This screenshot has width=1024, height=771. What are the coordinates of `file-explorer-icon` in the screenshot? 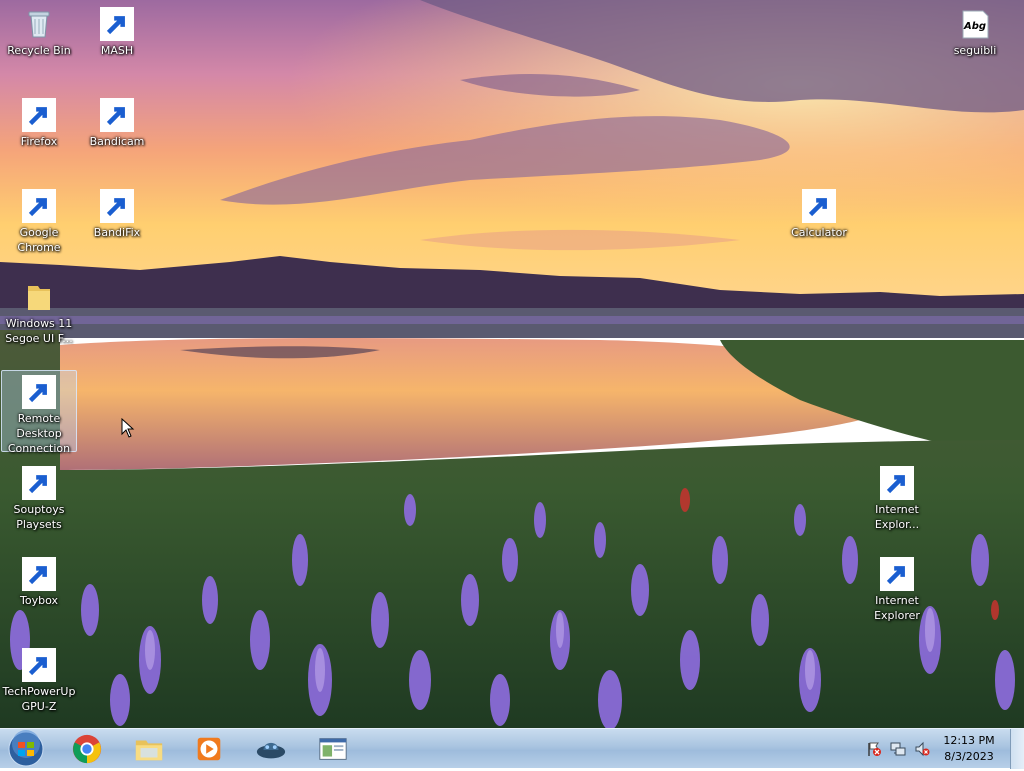 It's located at (149, 750).